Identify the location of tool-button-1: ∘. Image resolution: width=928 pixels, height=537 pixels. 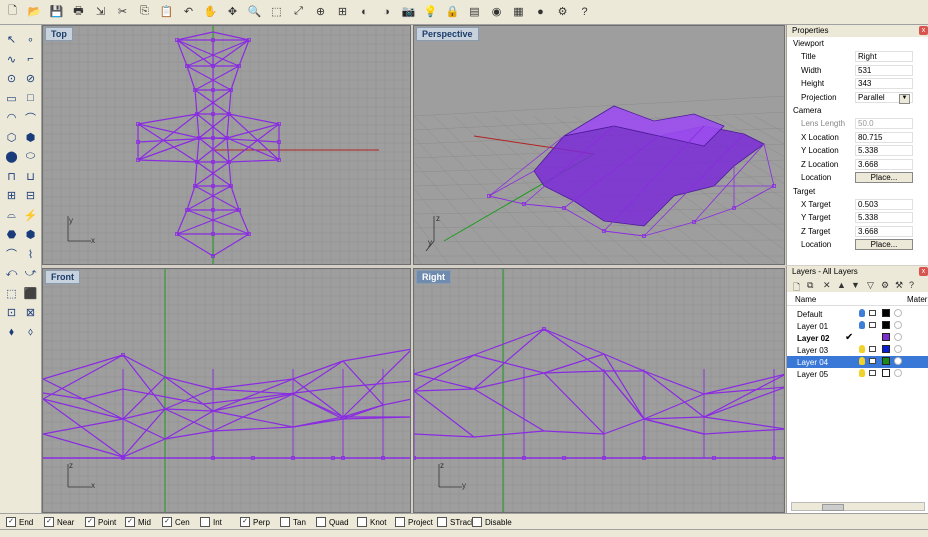
(30, 39).